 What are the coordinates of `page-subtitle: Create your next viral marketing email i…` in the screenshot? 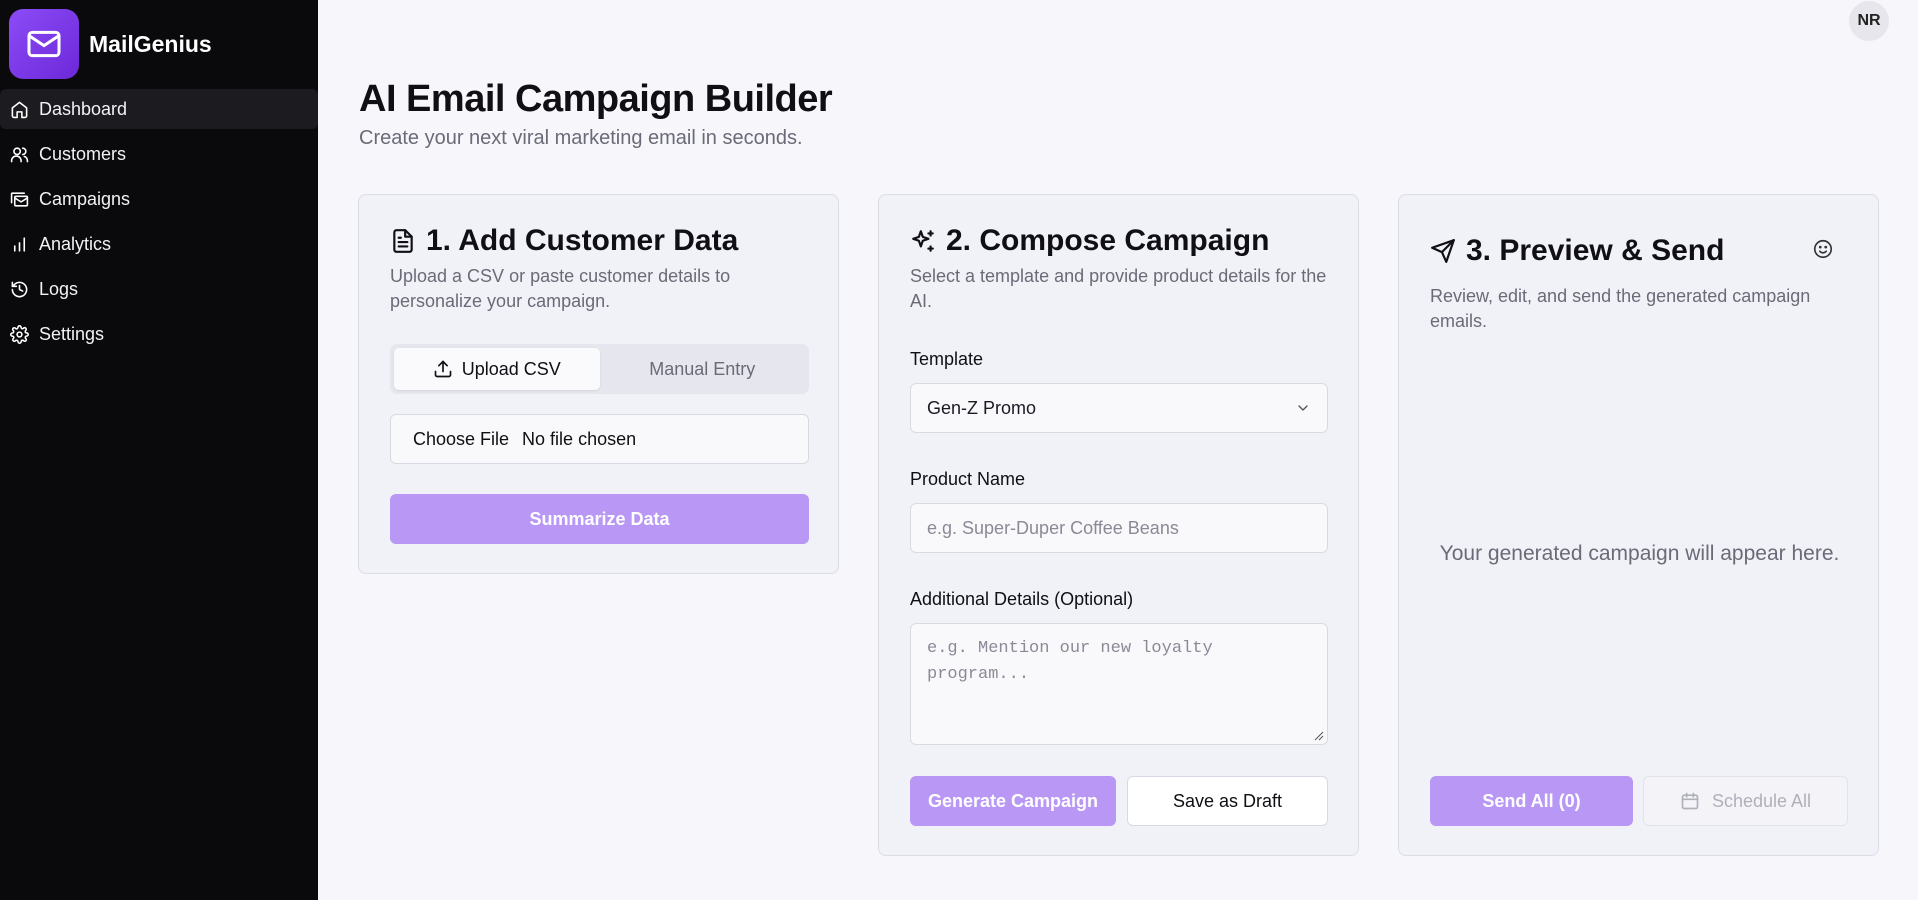 It's located at (581, 138).